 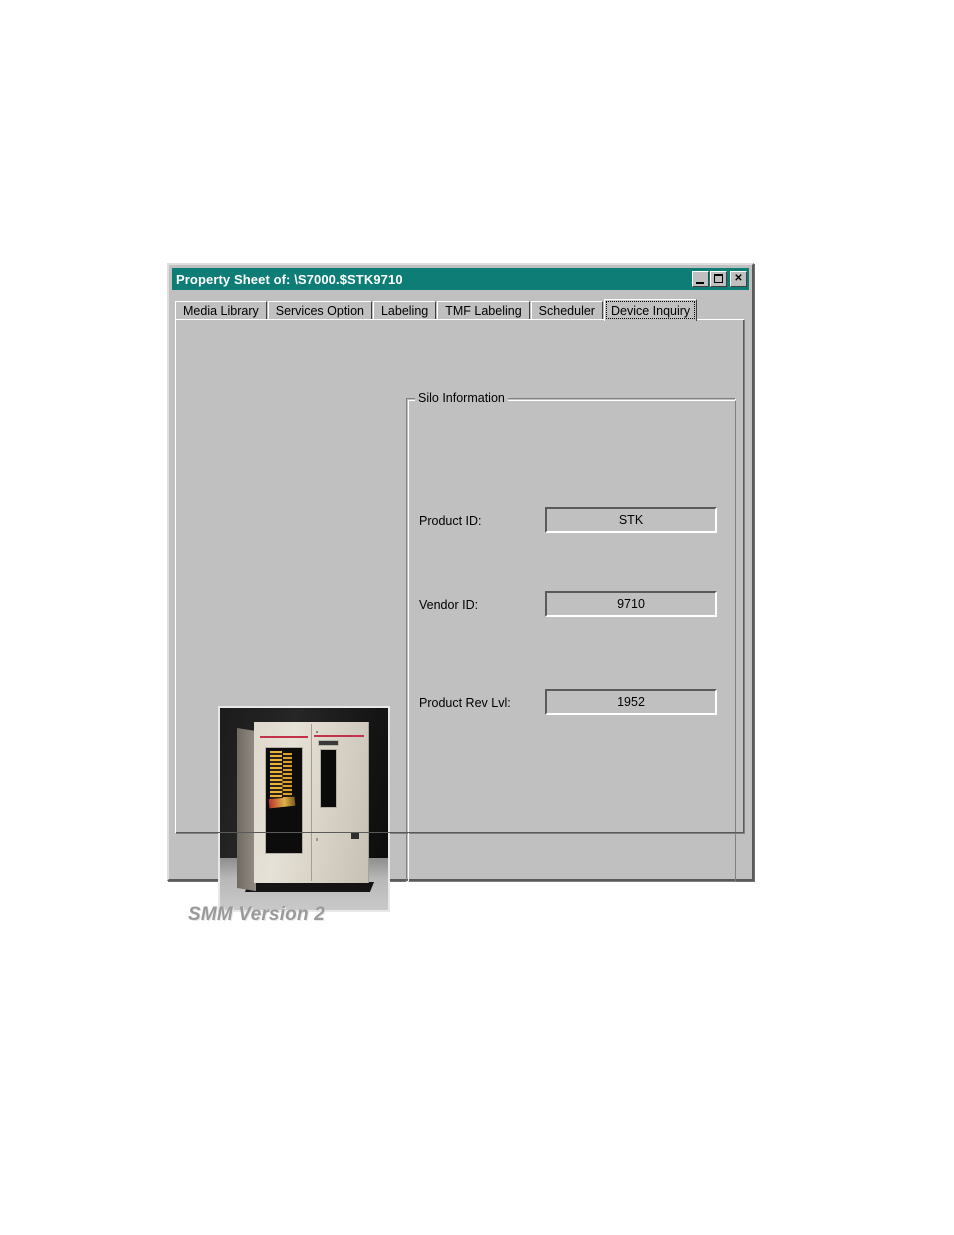 What do you see at coordinates (284, 737) in the screenshot?
I see `cabinet-stripe-left` at bounding box center [284, 737].